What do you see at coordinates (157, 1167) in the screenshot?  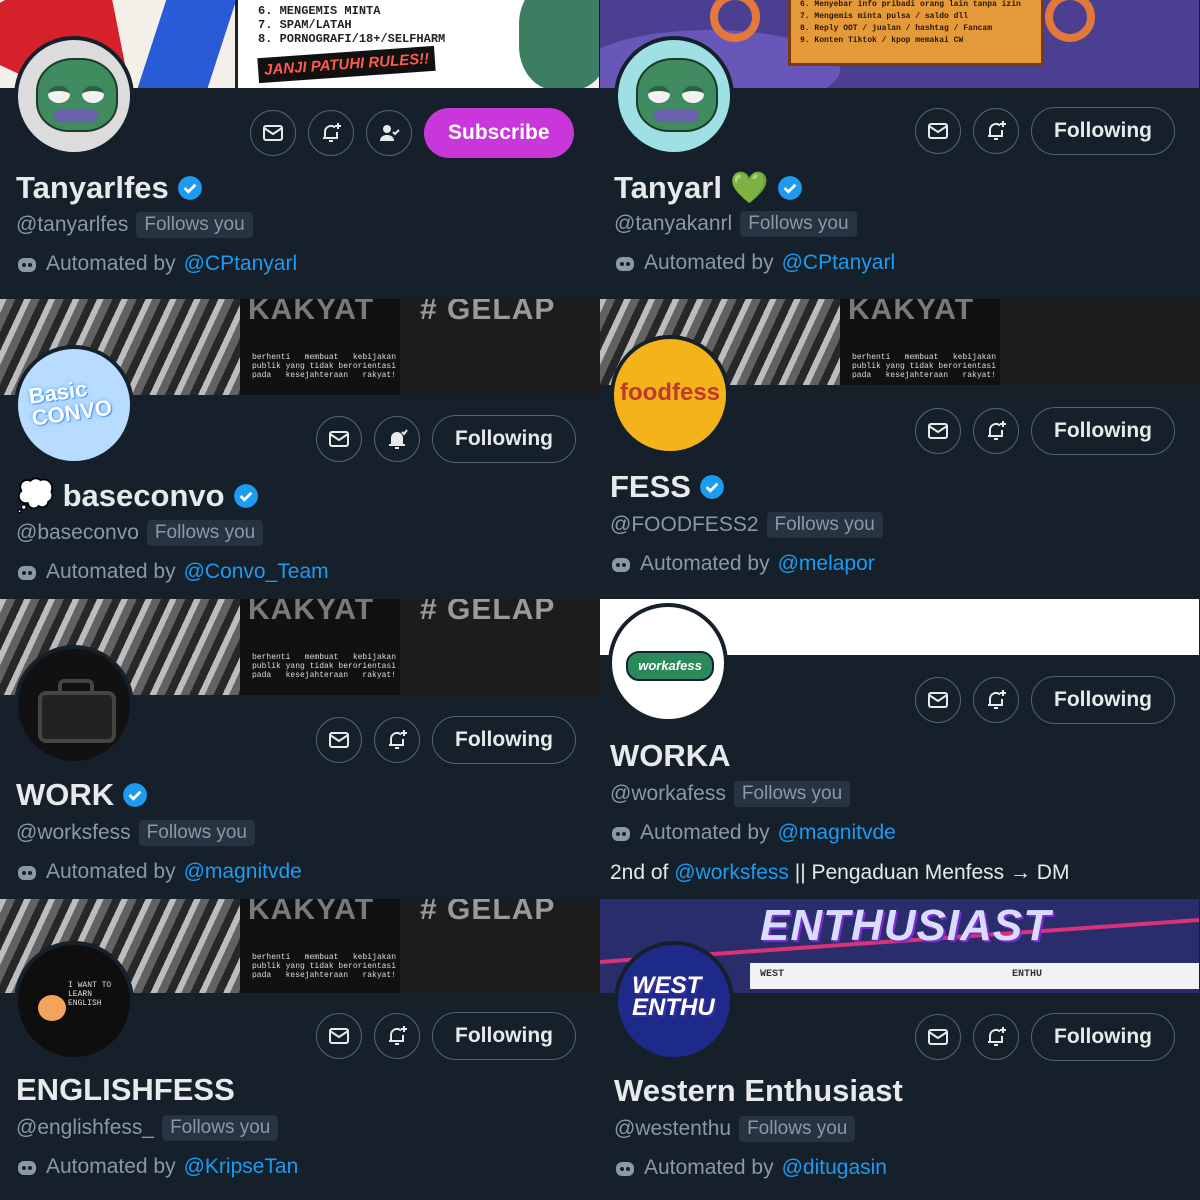 I see `automated-label: Automated by @KripseTan` at bounding box center [157, 1167].